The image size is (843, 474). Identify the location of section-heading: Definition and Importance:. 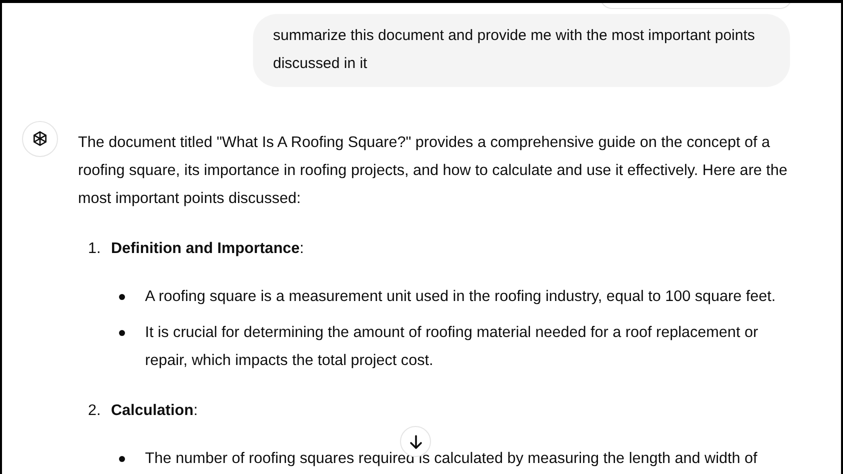
(207, 249).